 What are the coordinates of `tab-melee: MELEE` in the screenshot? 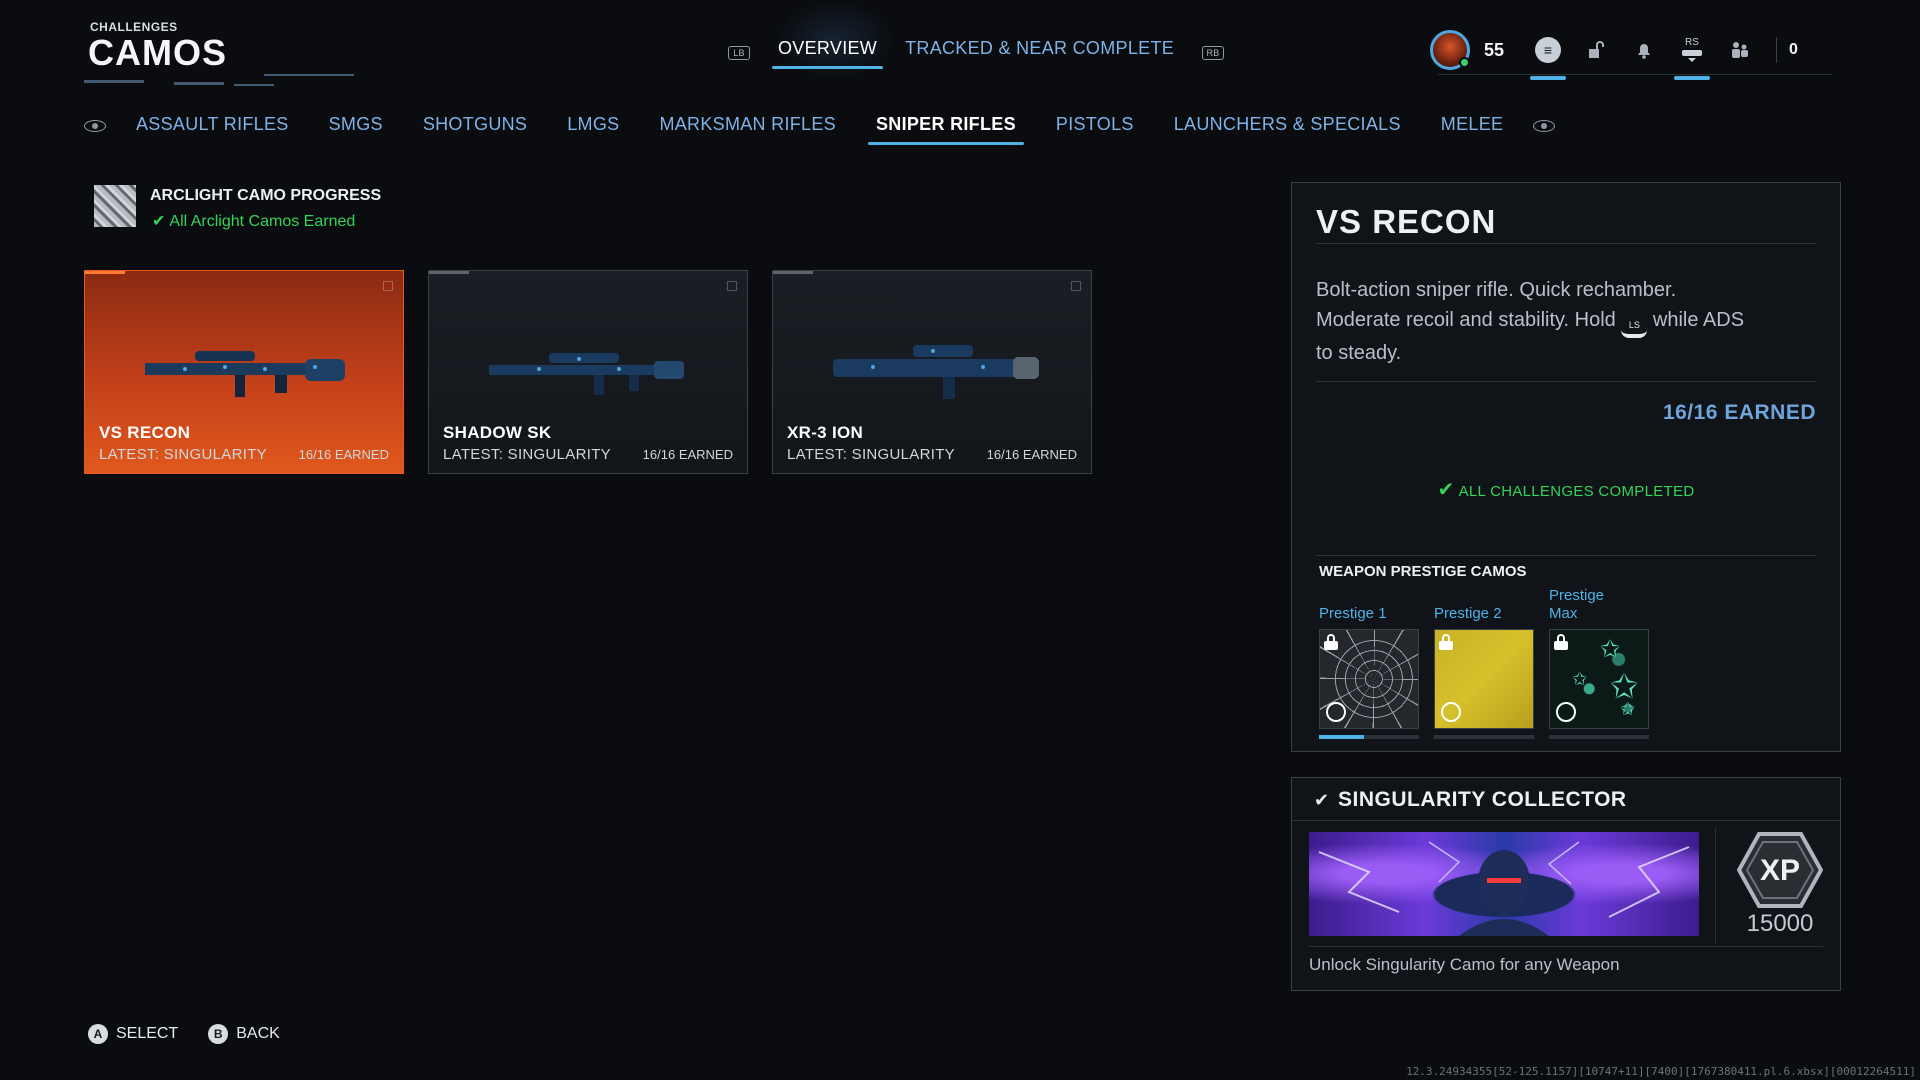 It's located at (1472, 128).